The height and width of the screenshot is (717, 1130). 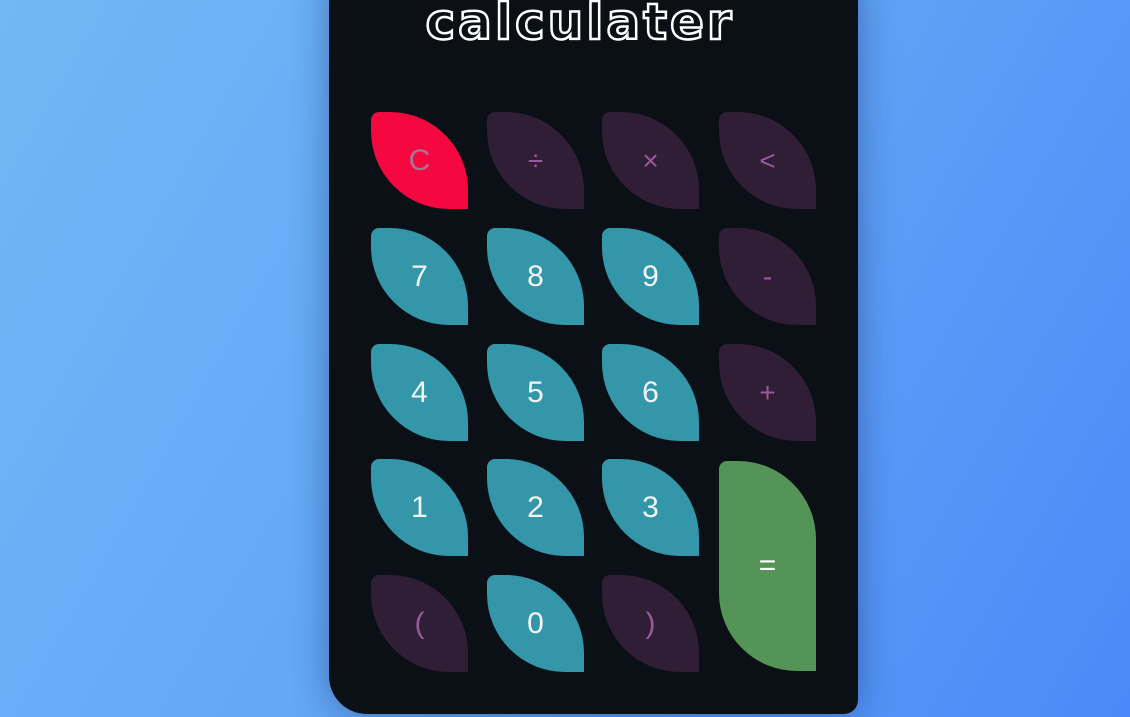 I want to click on equals-button: =, so click(x=767, y=566).